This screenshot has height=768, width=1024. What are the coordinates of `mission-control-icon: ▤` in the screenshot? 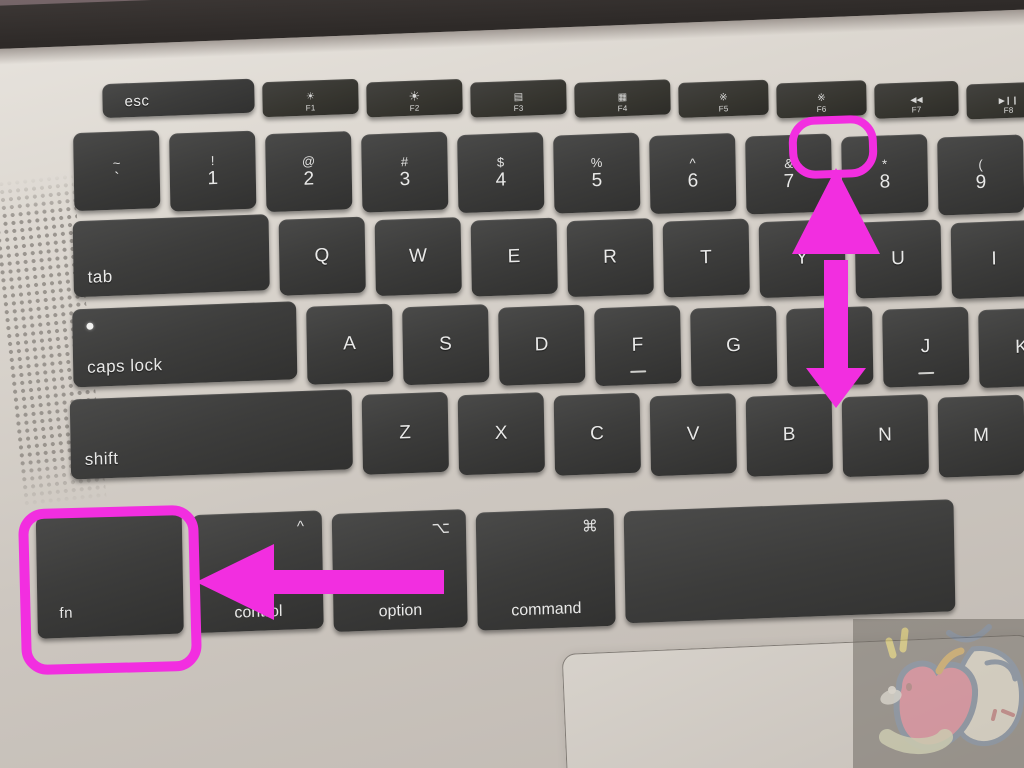 It's located at (518, 97).